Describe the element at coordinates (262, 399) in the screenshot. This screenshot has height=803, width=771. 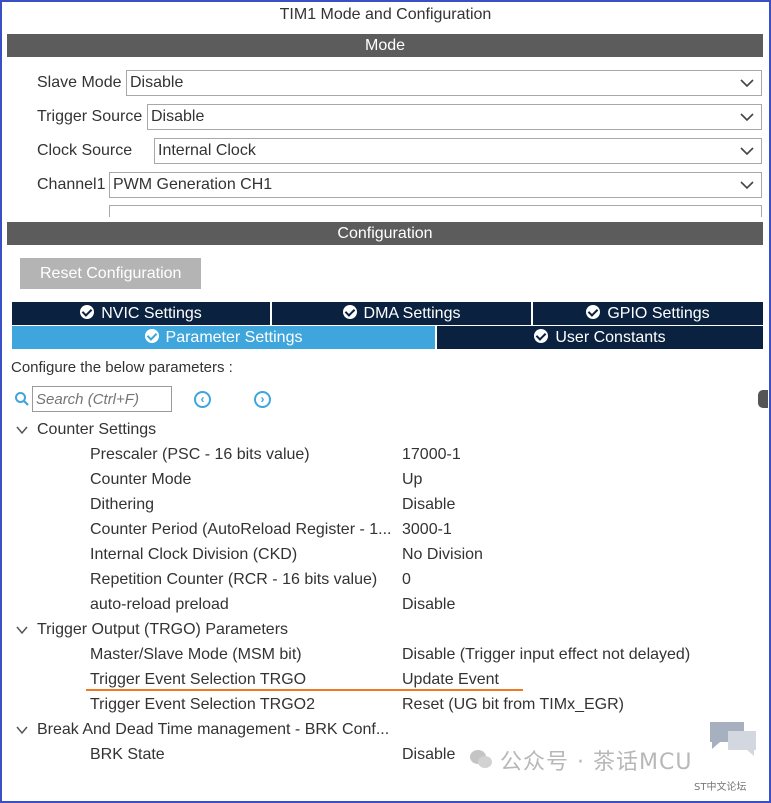
I see `next-match-icon: ›` at that location.